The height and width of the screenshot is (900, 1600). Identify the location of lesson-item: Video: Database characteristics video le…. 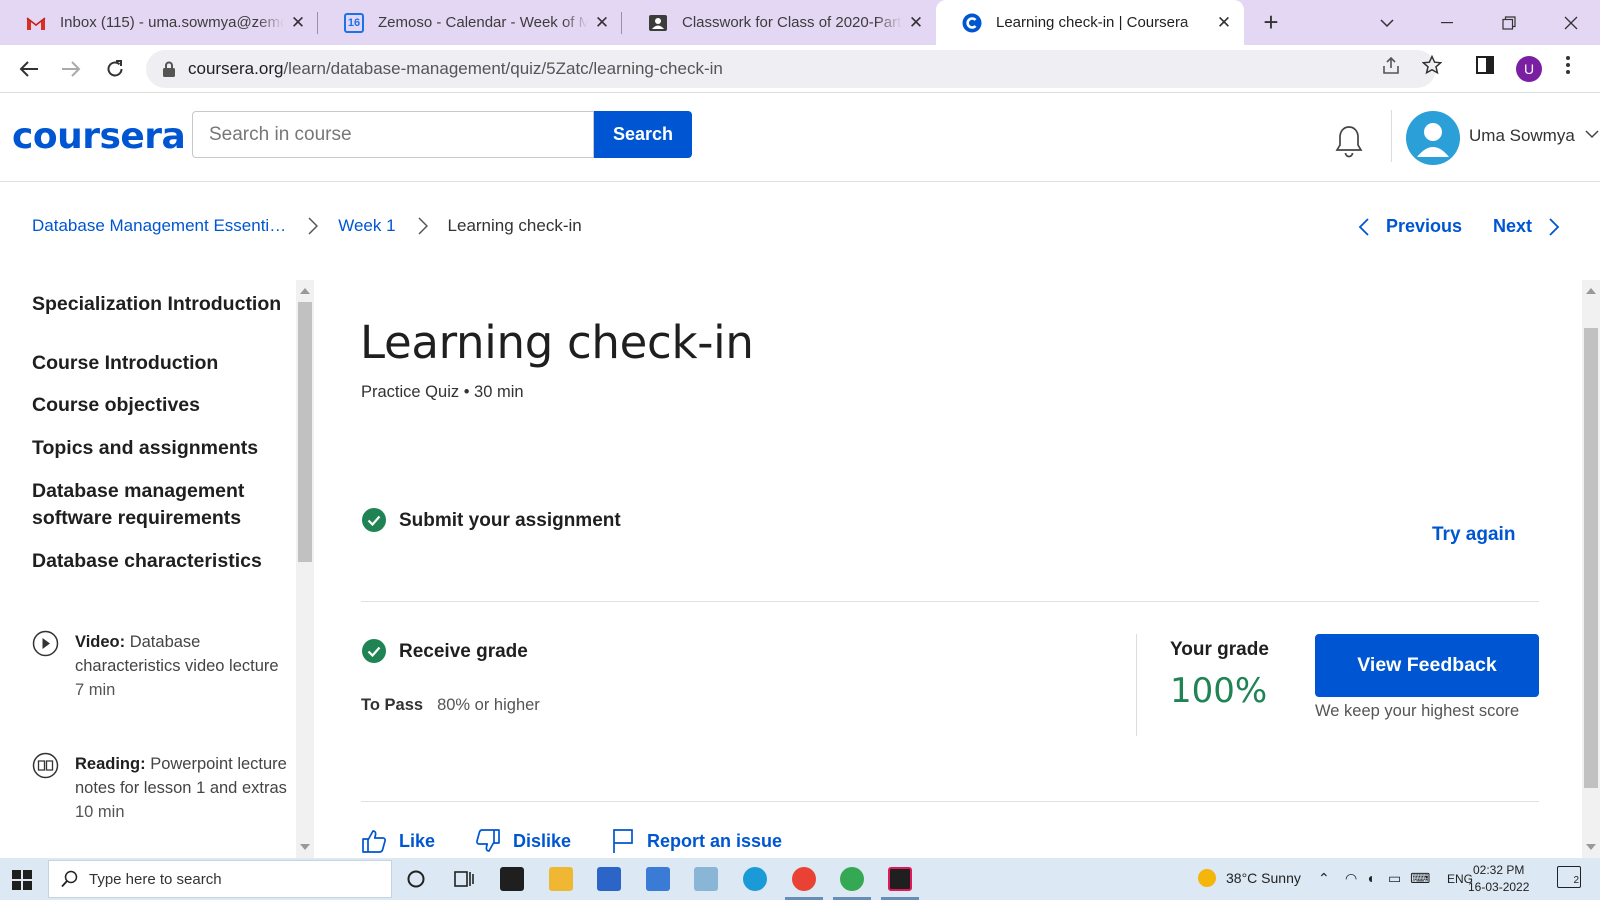
(162, 665).